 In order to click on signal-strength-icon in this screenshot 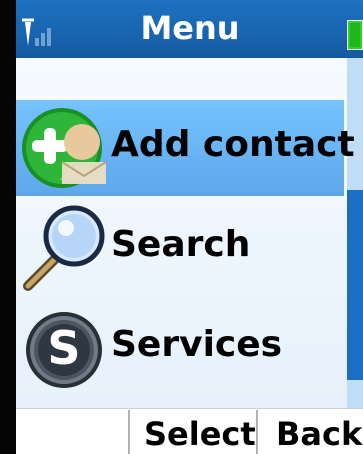, I will do `click(36, 32)`.